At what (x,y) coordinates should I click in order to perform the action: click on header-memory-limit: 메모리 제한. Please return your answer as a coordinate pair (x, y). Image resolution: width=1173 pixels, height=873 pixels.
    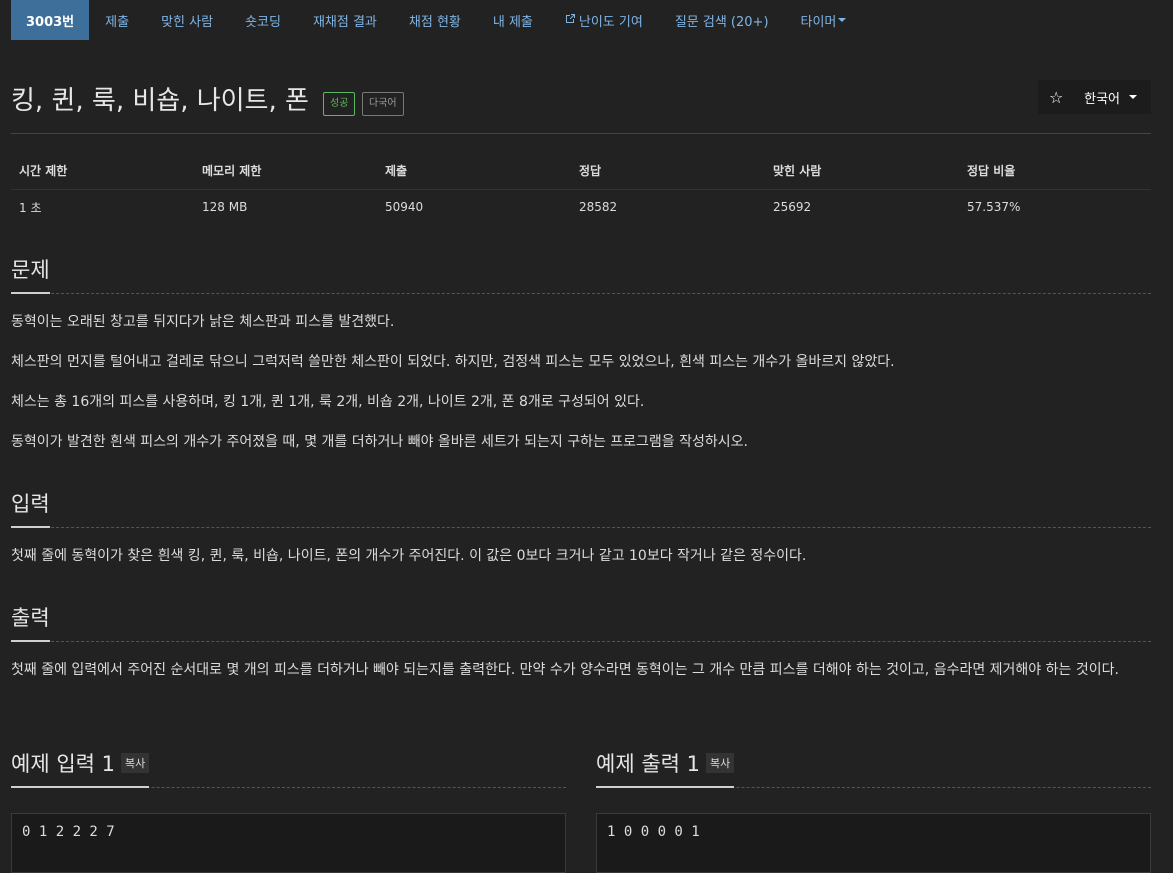
    Looking at the image, I should click on (285, 171).